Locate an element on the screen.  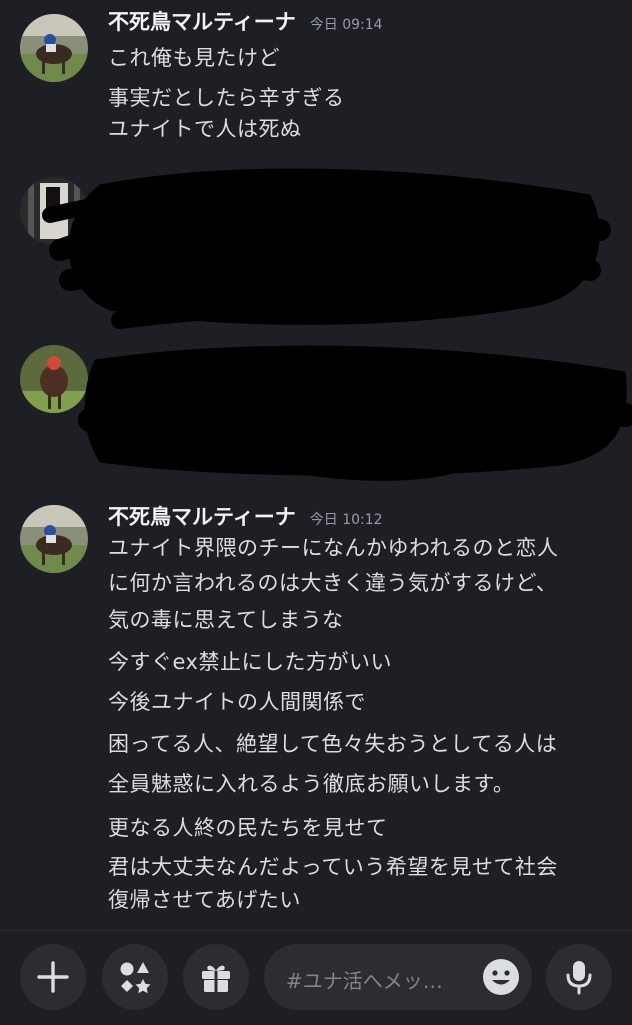
message-text: 今すぐex禁止にした方がいい is located at coordinates (250, 662).